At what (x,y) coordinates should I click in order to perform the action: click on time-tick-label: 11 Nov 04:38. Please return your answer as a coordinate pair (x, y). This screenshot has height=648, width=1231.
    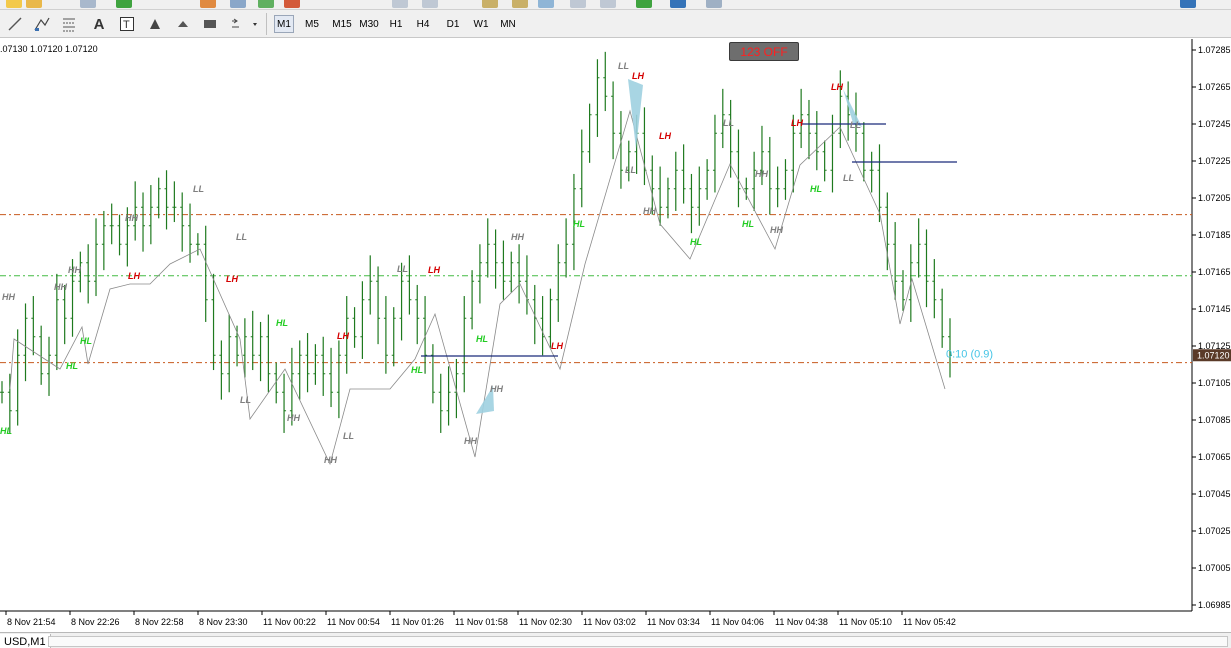
    Looking at the image, I should click on (801, 622).